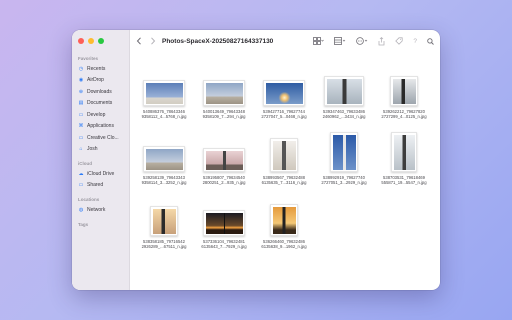 This screenshot has height=320, width=512. Describe the element at coordinates (81, 103) in the screenshot. I see `document-icon: ▤` at that location.